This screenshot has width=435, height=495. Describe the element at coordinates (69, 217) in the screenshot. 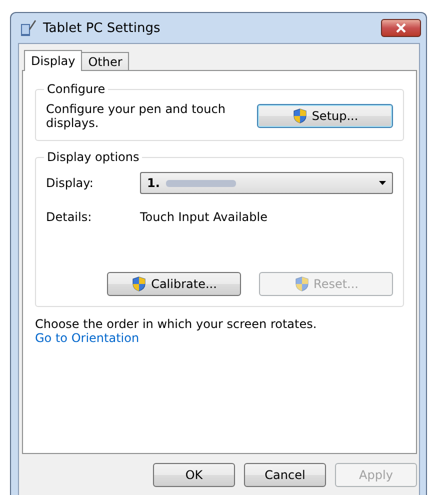

I see `field-label: Details:` at that location.